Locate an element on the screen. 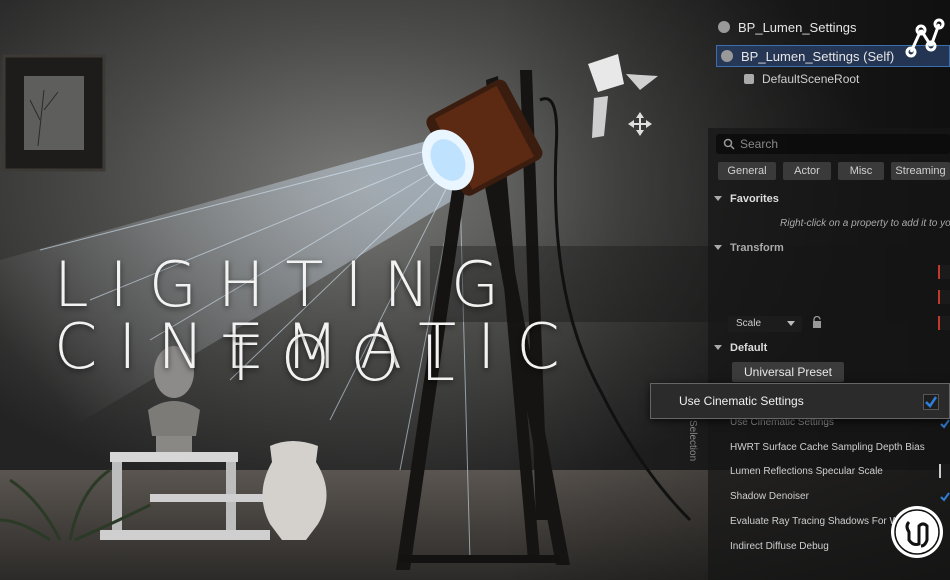 The height and width of the screenshot is (580, 950). tab-actor: Actor is located at coordinates (807, 171).